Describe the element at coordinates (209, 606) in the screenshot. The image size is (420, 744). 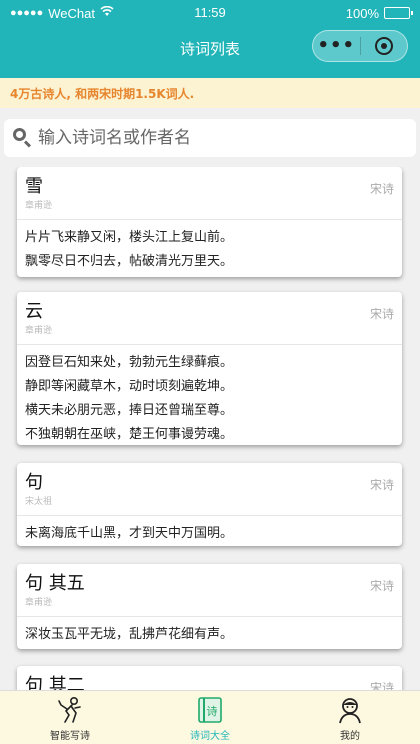
I see `poem-card: 句 其五 宋诗 章甫逊 深妆玉瓦平无垅，乱拂芦花细有声。` at that location.